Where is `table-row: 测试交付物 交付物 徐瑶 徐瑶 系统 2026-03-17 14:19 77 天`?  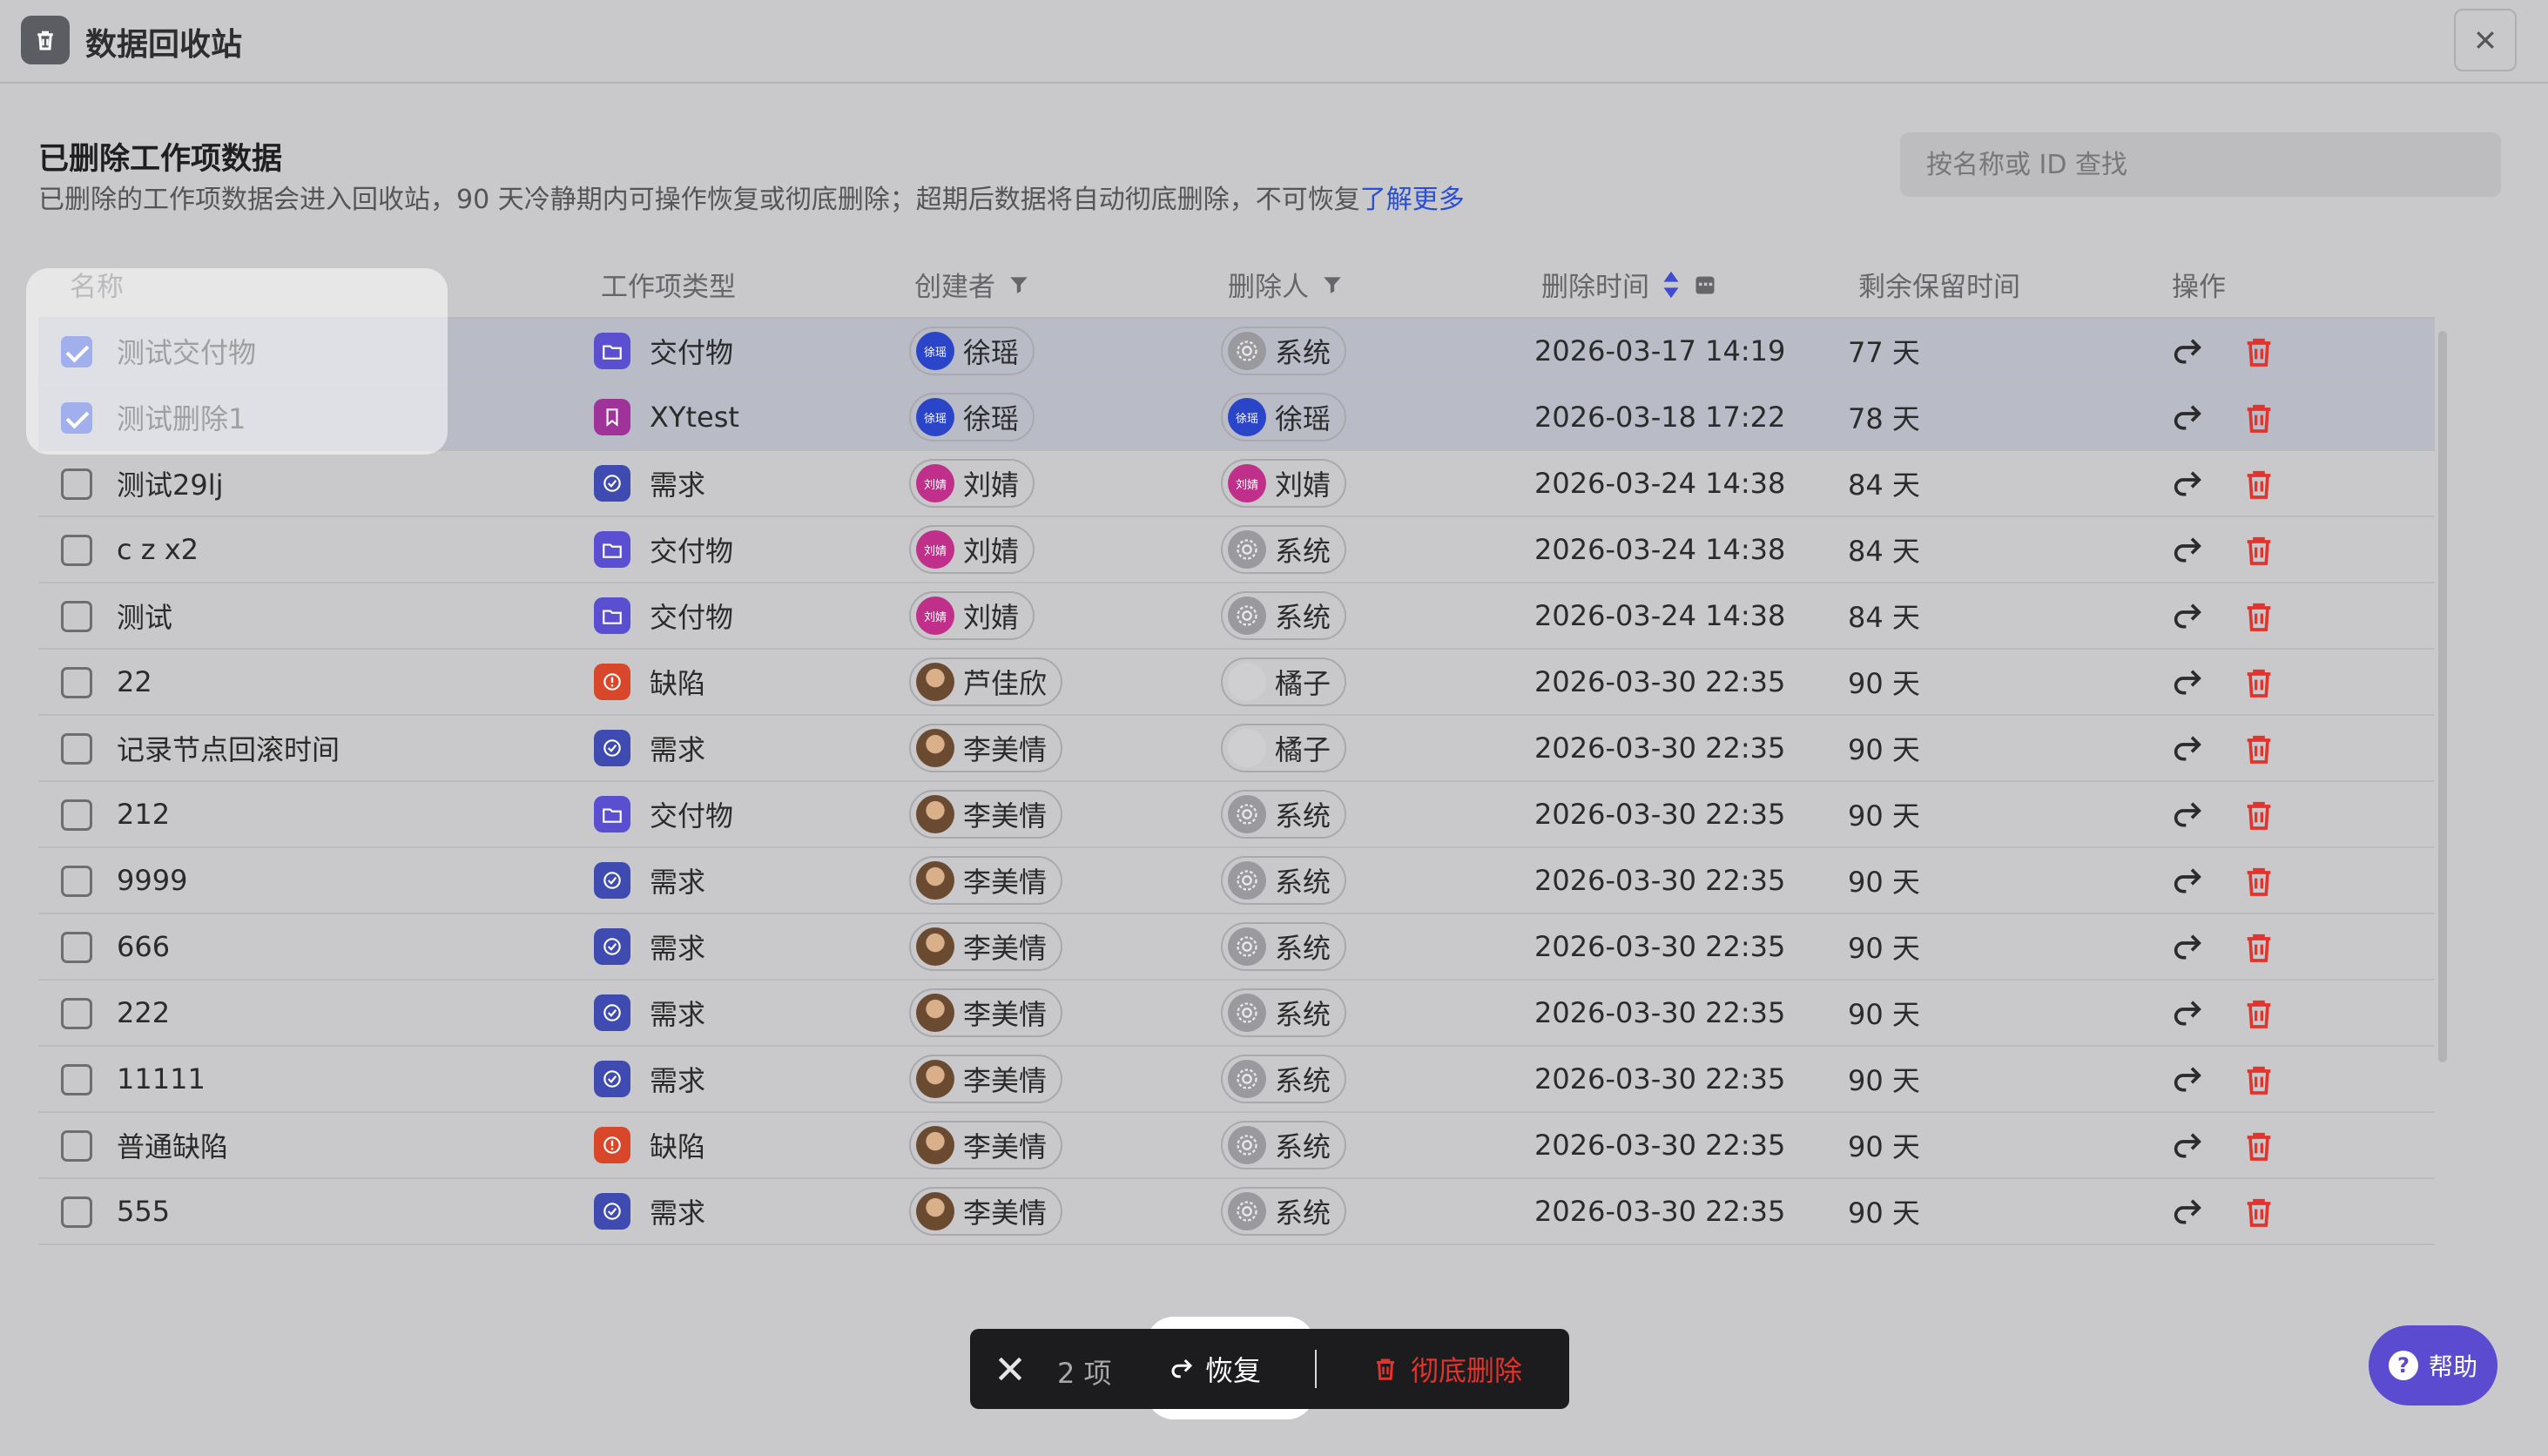
table-row: 测试交付物 交付物 徐瑶 徐瑶 系统 2026-03-17 14:19 77 天 is located at coordinates (1236, 352).